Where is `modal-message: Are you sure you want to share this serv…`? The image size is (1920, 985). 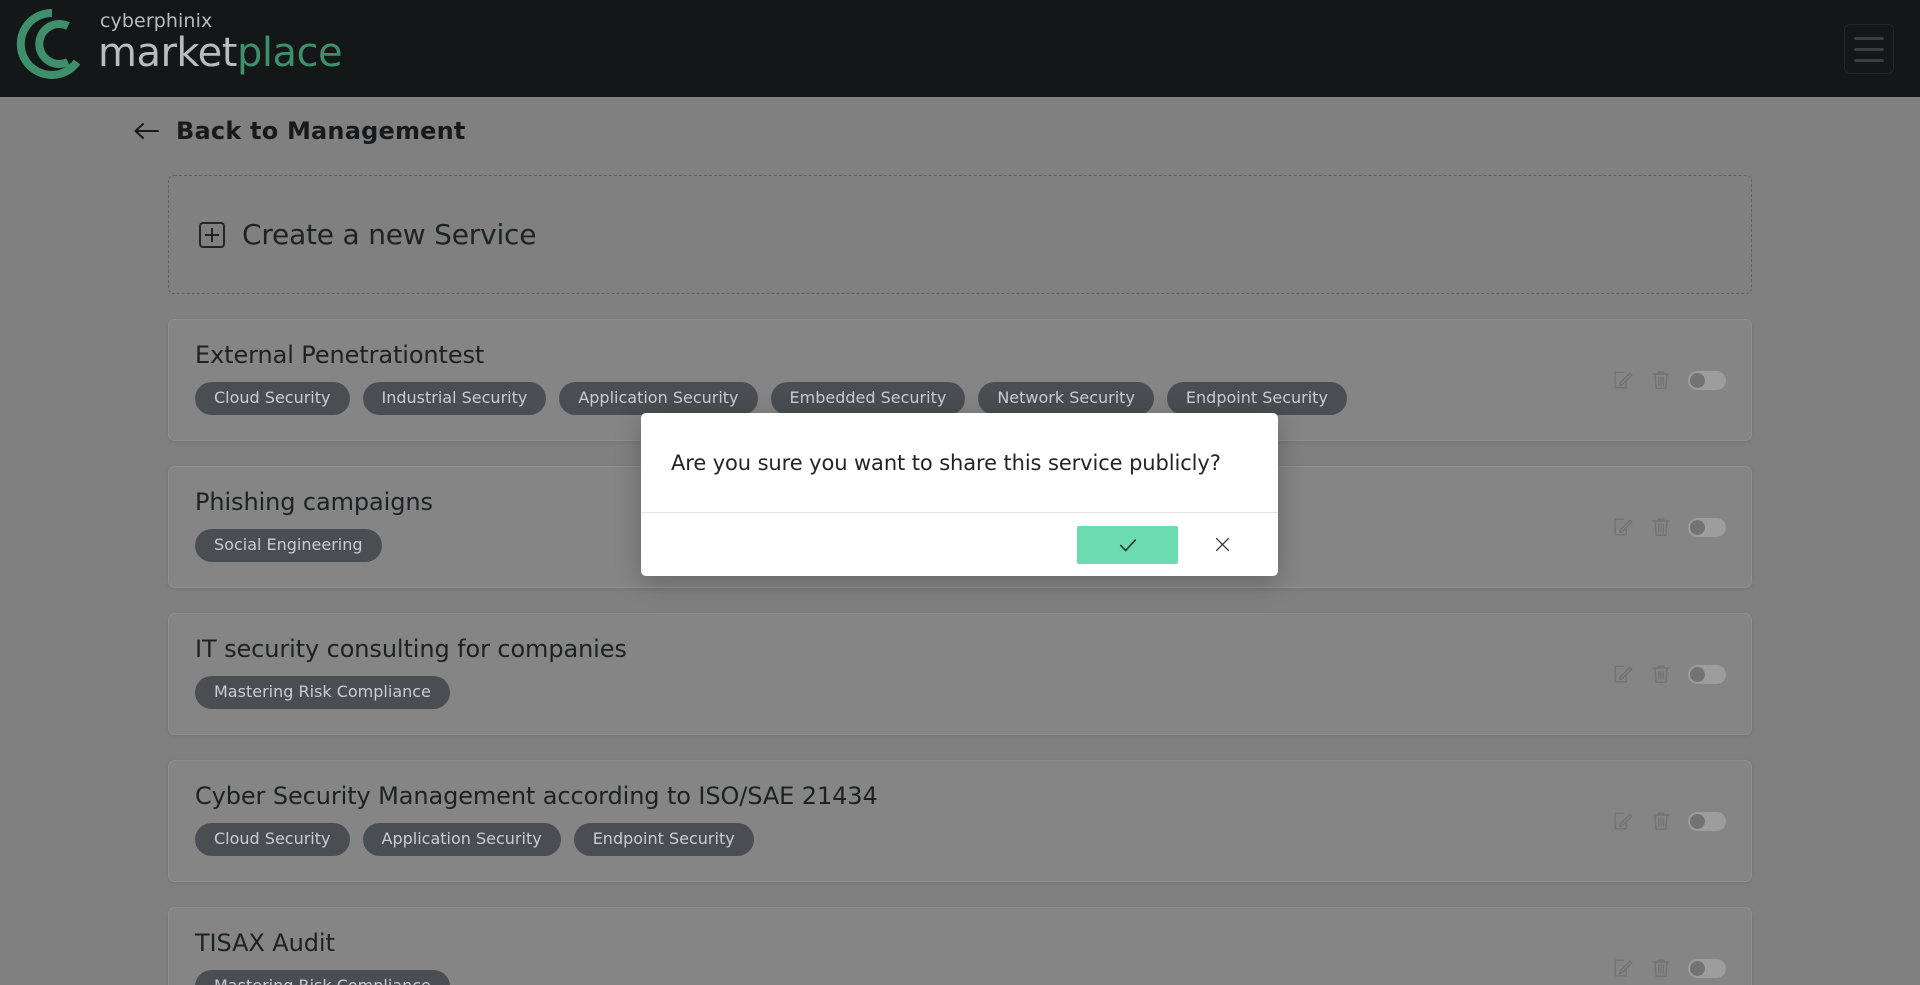 modal-message: Are you sure you want to share this serv… is located at coordinates (946, 463).